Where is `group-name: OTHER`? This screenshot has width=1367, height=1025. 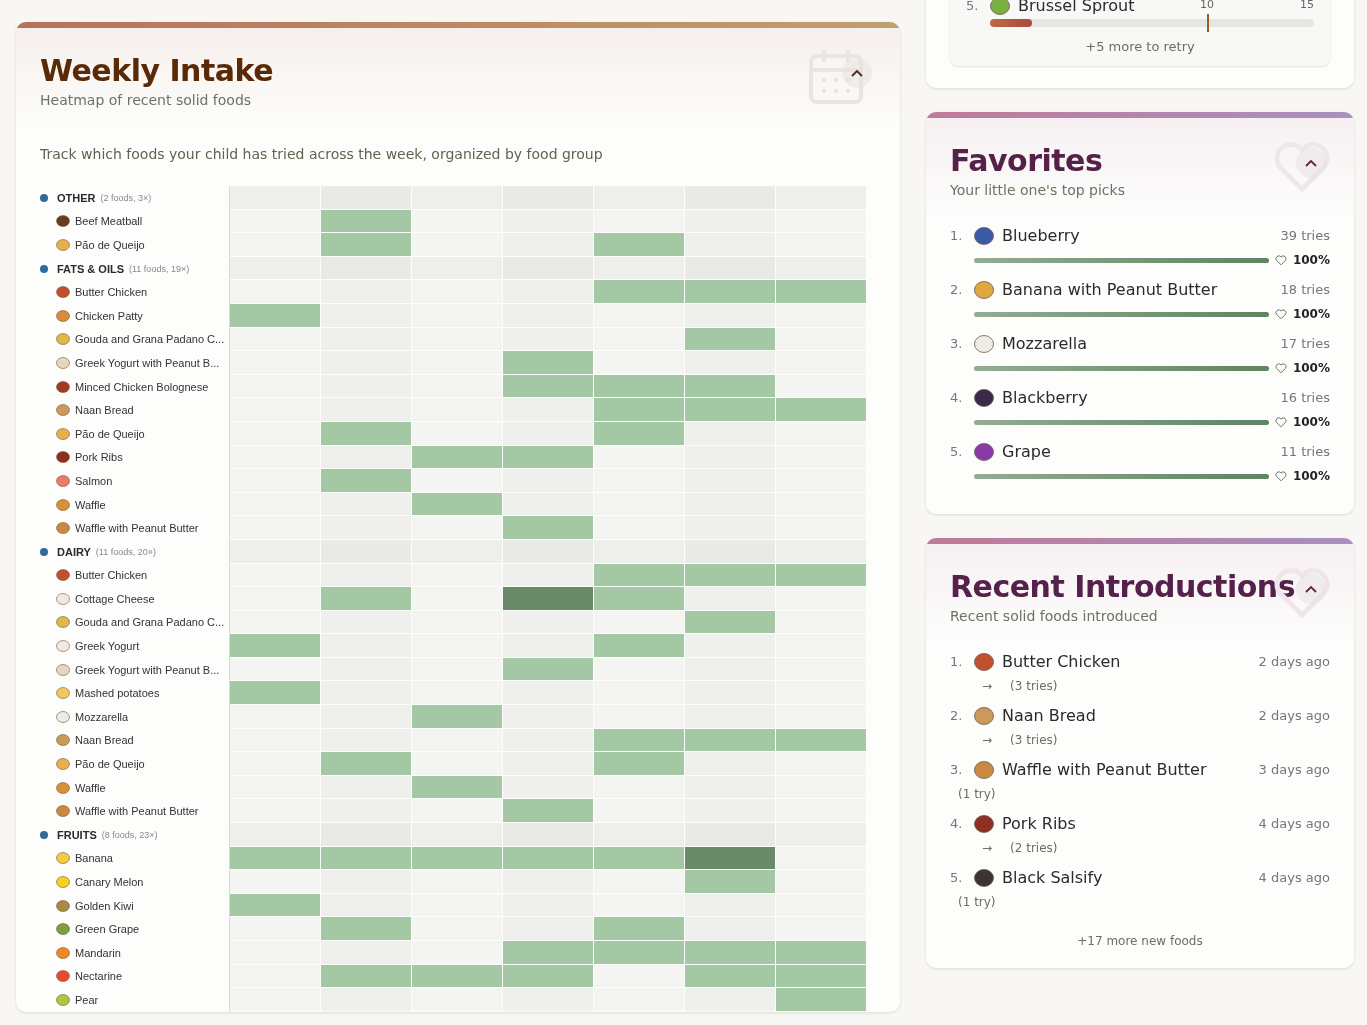 group-name: OTHER is located at coordinates (76, 197).